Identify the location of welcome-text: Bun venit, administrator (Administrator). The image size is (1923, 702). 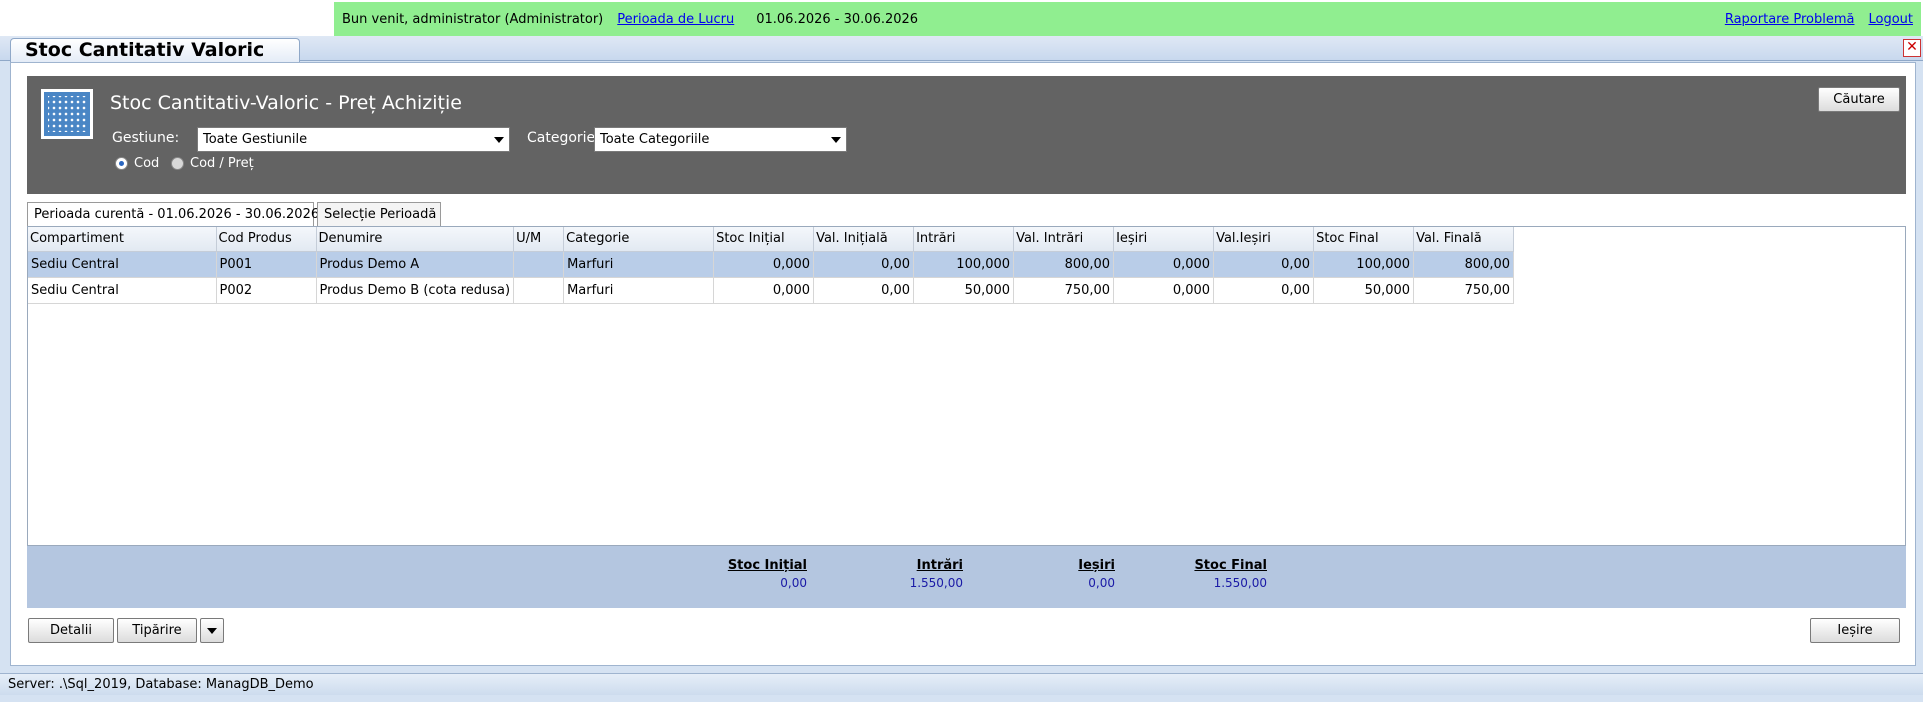
(473, 19).